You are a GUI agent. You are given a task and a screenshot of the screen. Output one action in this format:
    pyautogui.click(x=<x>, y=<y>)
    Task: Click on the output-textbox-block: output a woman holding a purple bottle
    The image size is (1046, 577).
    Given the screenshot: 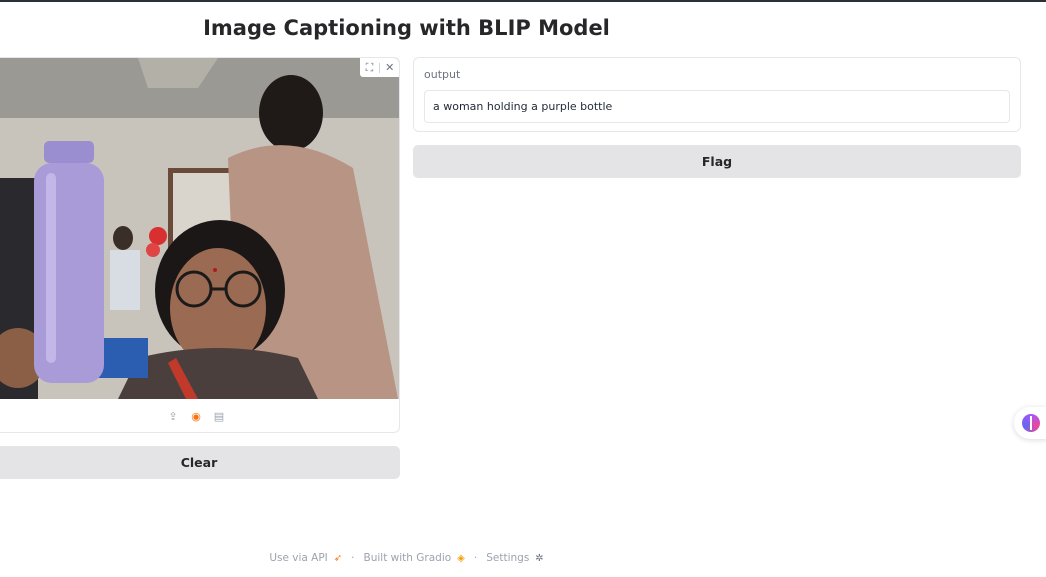 What is the action you would take?
    pyautogui.click(x=717, y=94)
    